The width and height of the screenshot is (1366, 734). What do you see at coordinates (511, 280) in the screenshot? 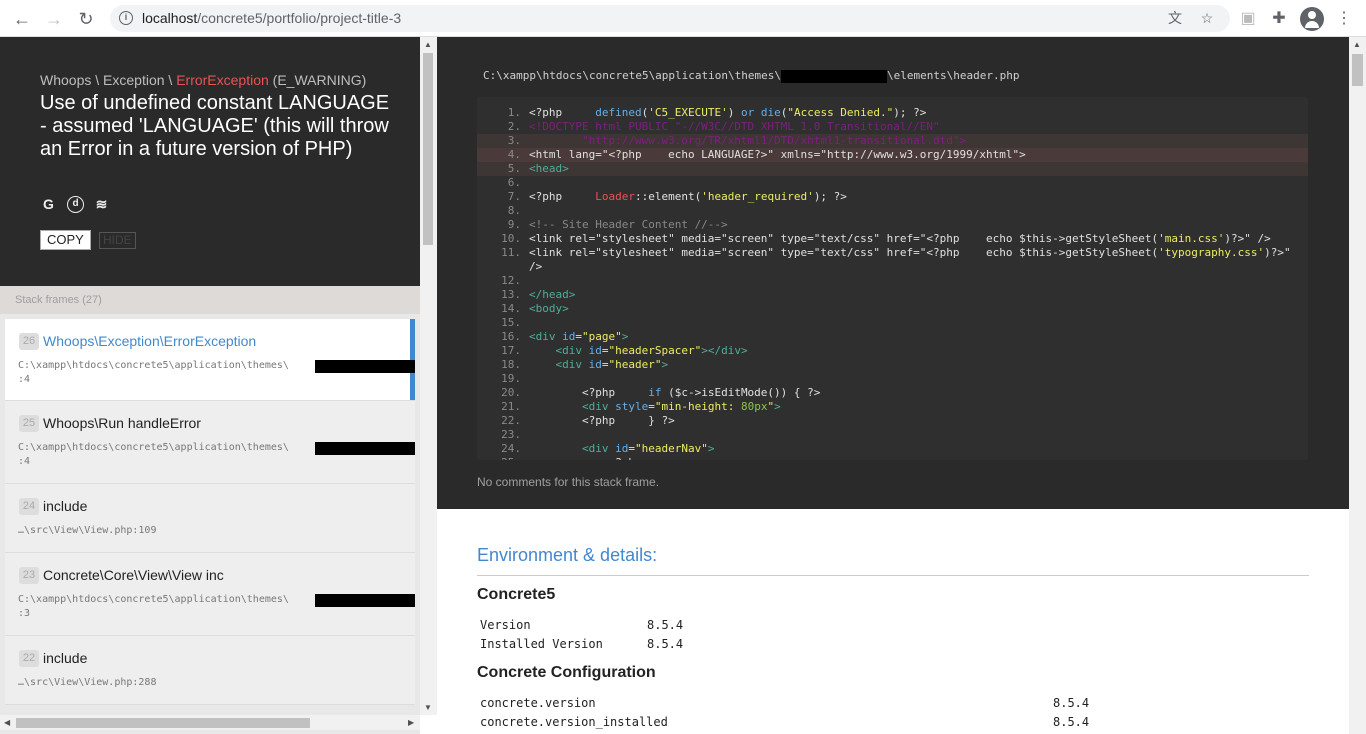
I see `code-line: 12.` at bounding box center [511, 280].